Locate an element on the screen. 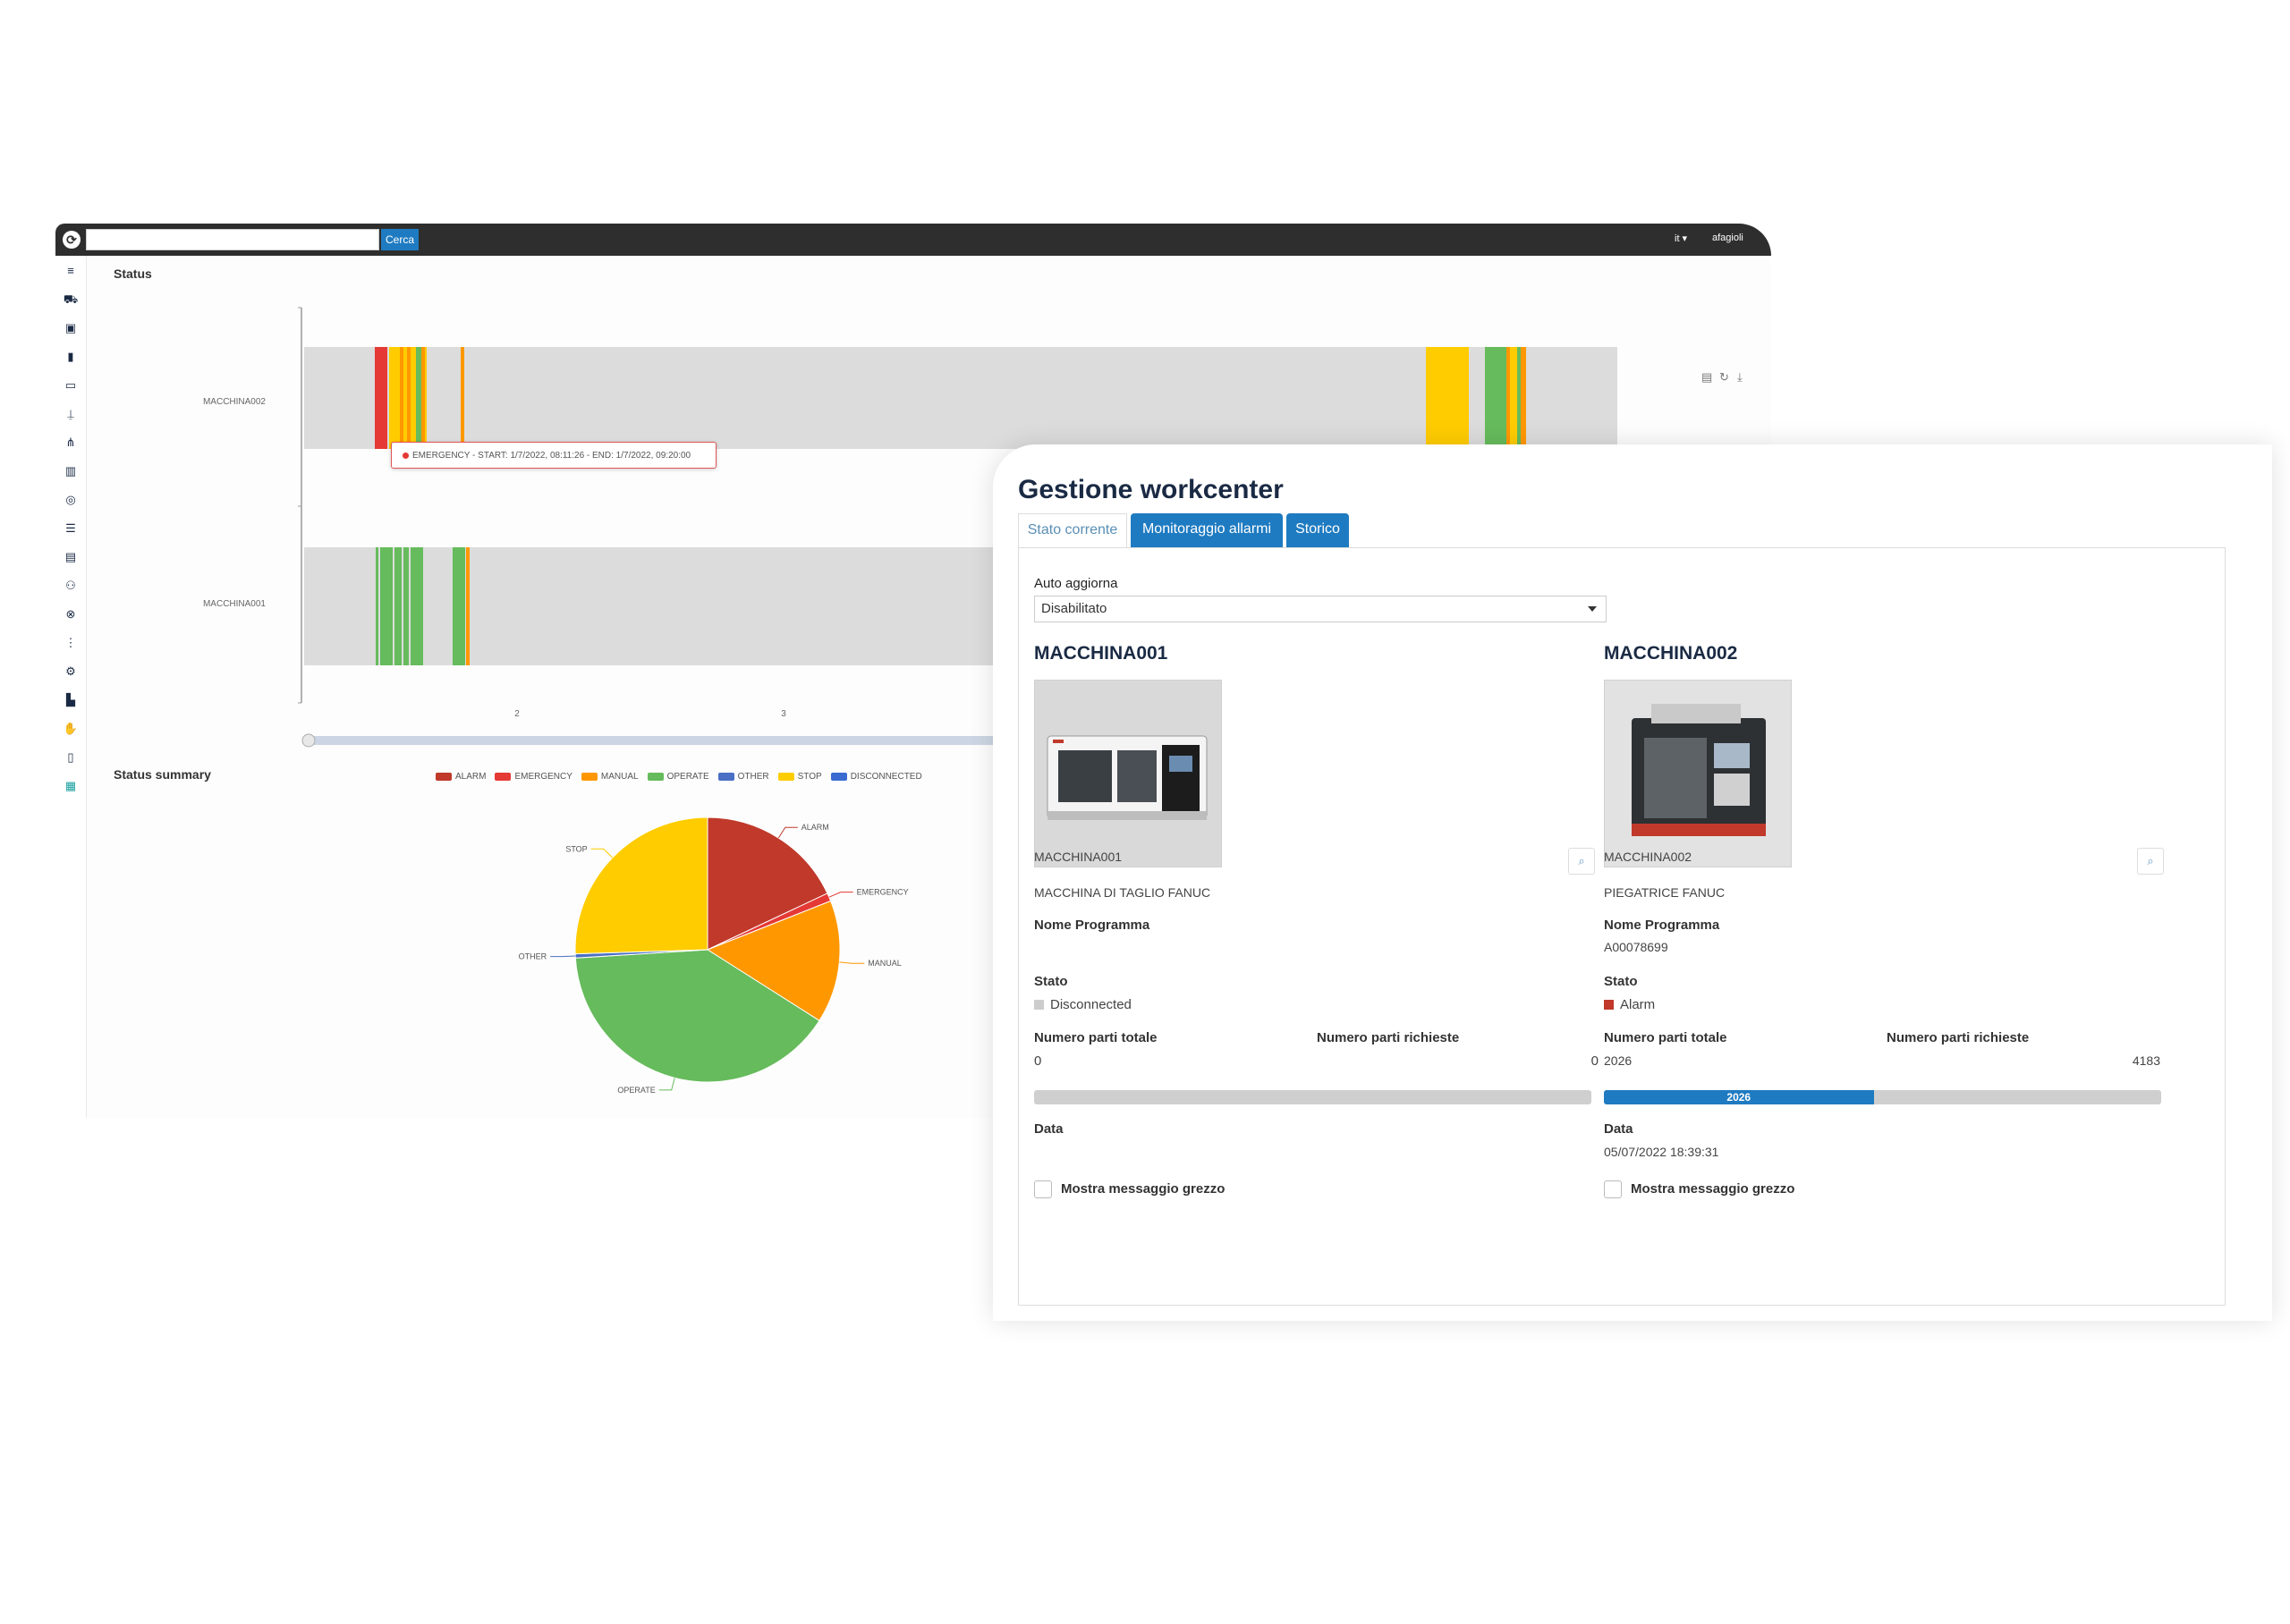  hierarchy-icon: ⋔ is located at coordinates (71, 443).